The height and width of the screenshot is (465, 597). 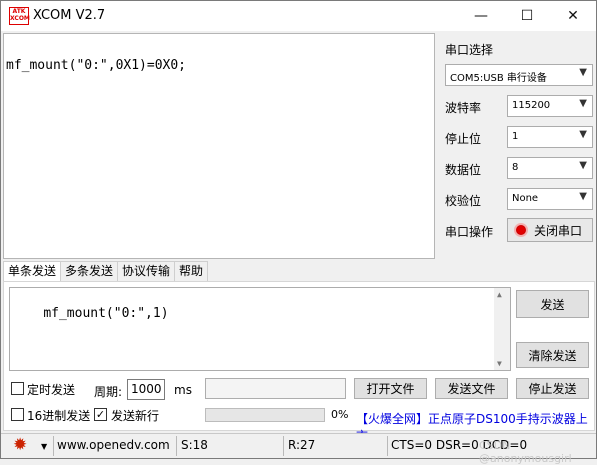 I want to click on port-select: COM5:USB 串行设备 ▼, so click(x=519, y=75).